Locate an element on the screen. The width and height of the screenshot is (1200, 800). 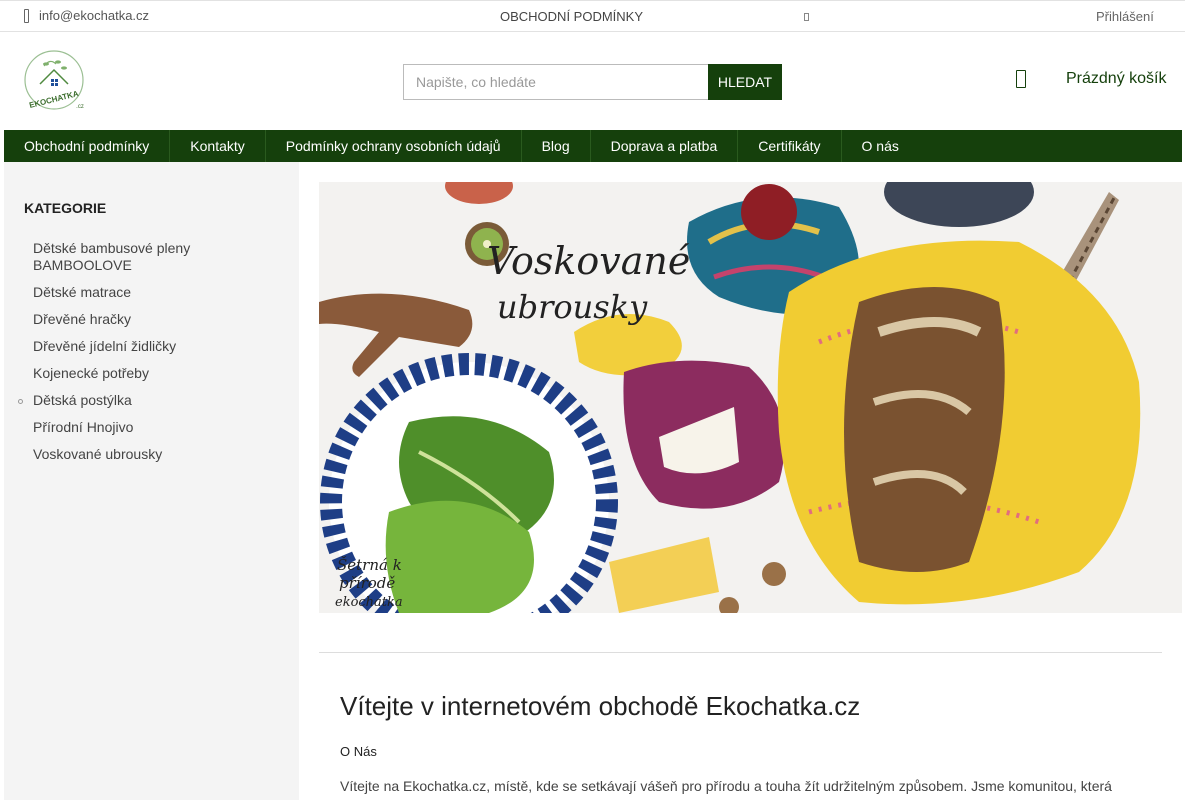
category-item: Dřevěné jídelní židličky is located at coordinates (153, 346).